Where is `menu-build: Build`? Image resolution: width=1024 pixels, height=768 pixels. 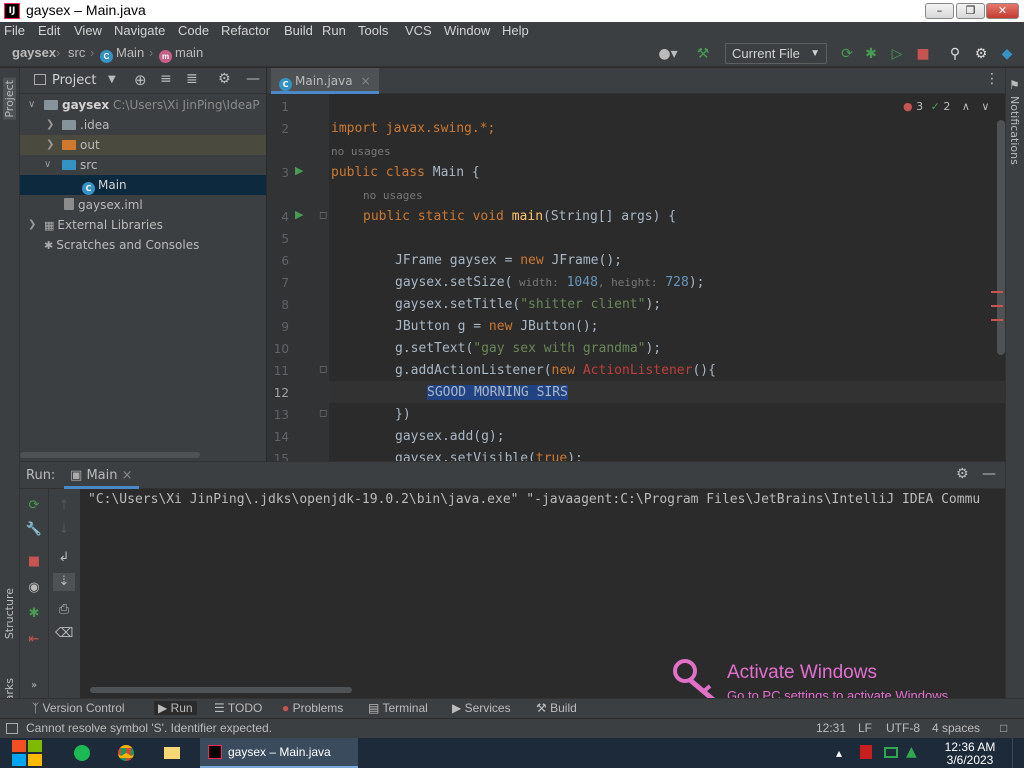
menu-build: Build is located at coordinates (298, 31).